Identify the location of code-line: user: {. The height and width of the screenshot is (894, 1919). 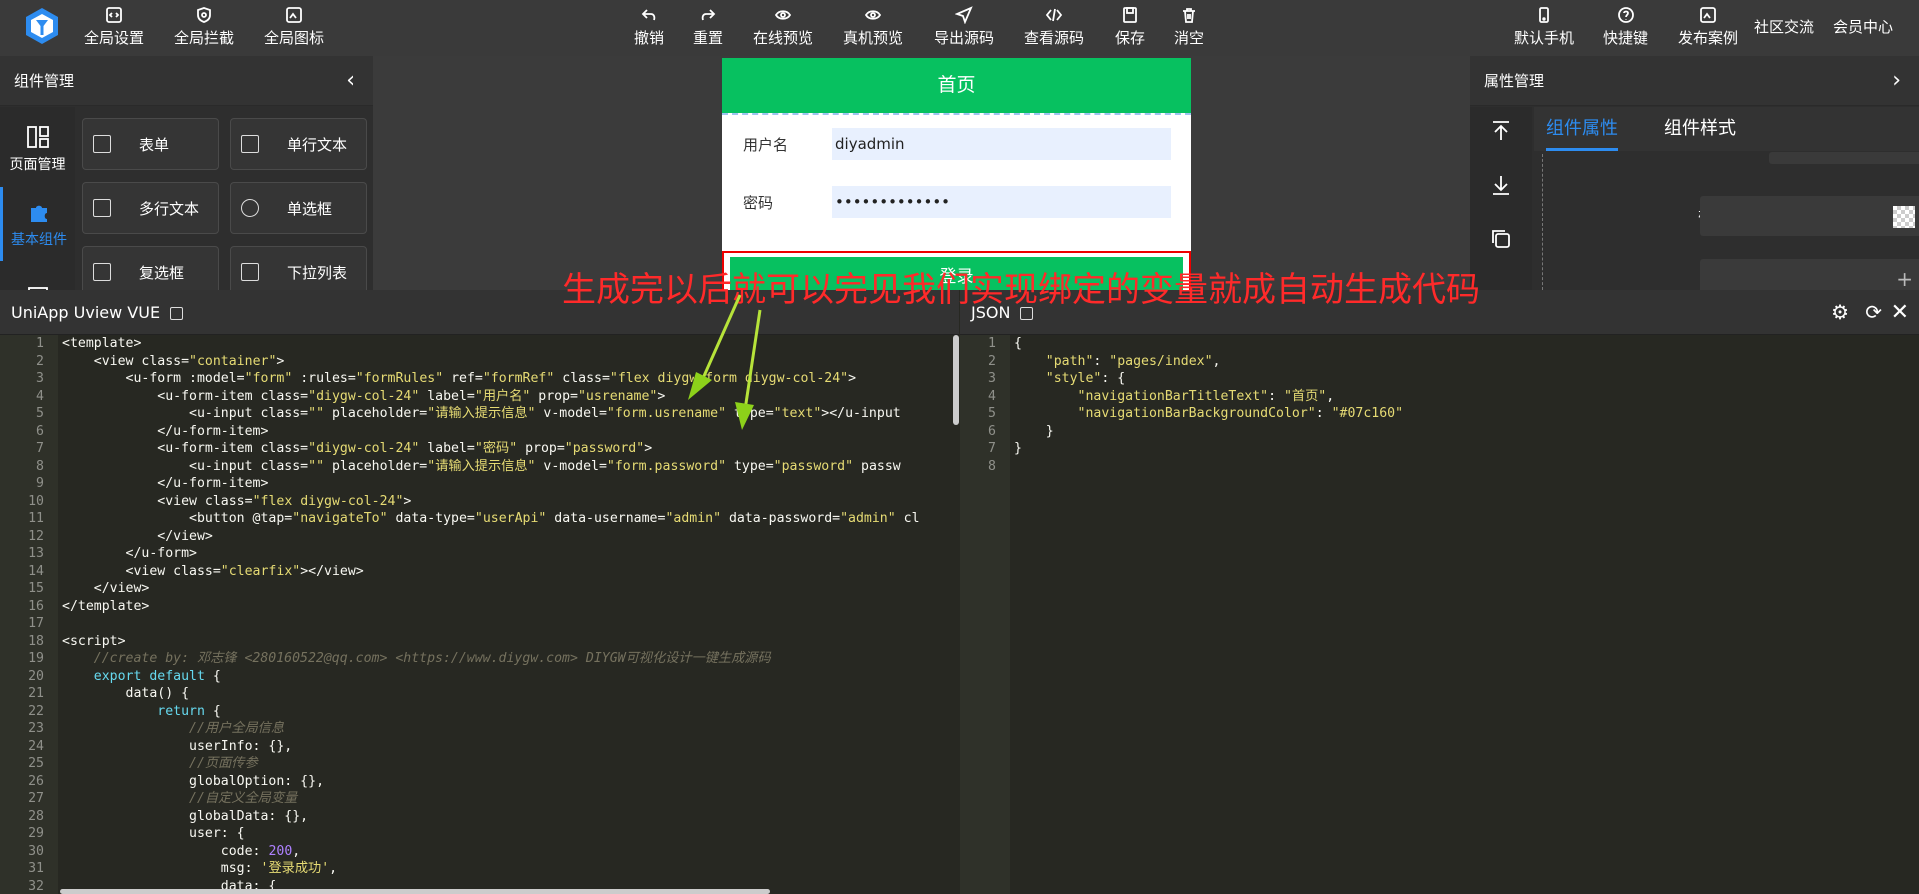
(510, 834).